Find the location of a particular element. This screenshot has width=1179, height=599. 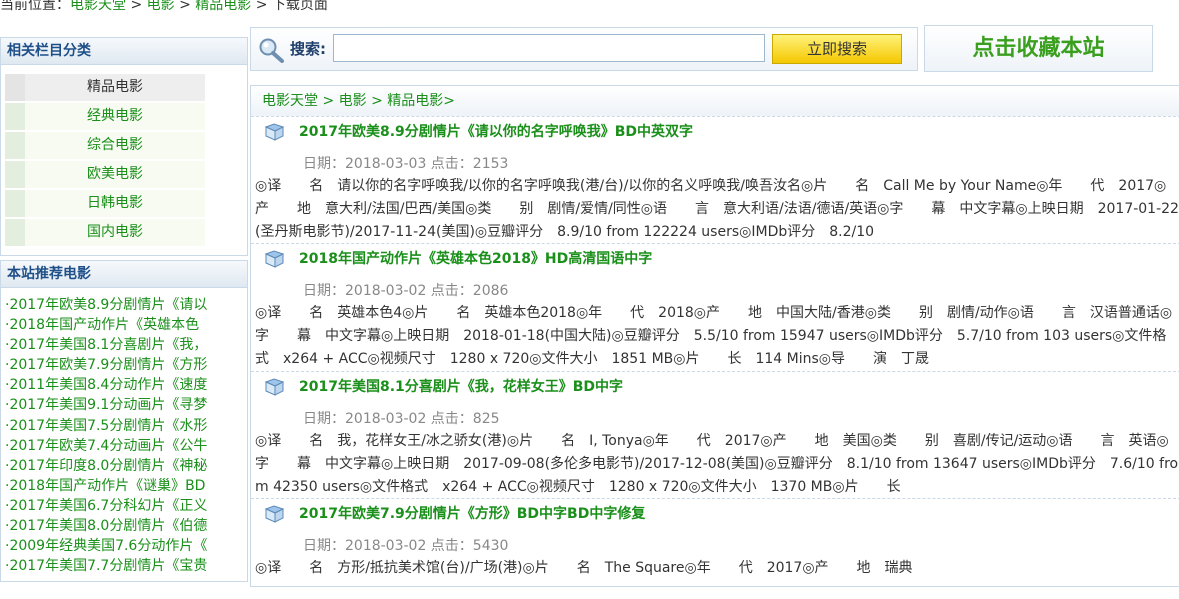

search-bar: 搜索: 立即搜索 is located at coordinates (584, 49).